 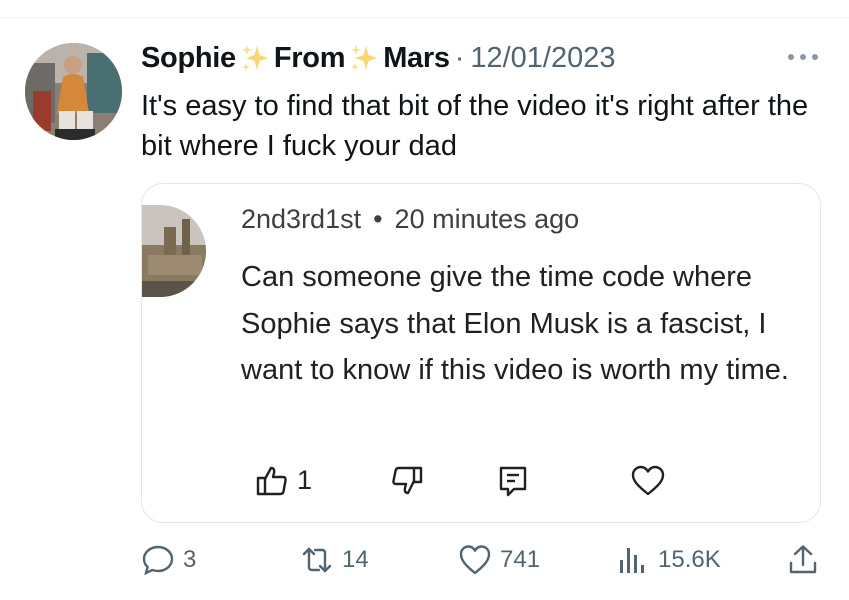 I want to click on tweet-date: 12/01/2023, so click(x=542, y=58).